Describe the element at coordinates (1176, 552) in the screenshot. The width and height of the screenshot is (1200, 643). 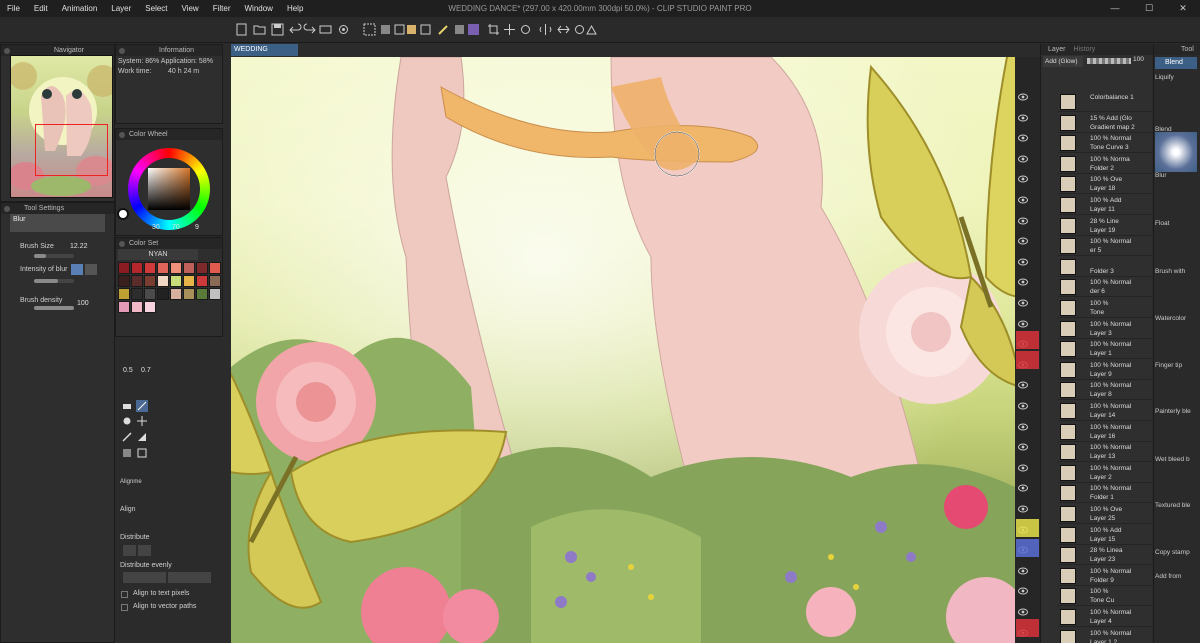
I see `sub-tool-item: Copy stamp` at that location.